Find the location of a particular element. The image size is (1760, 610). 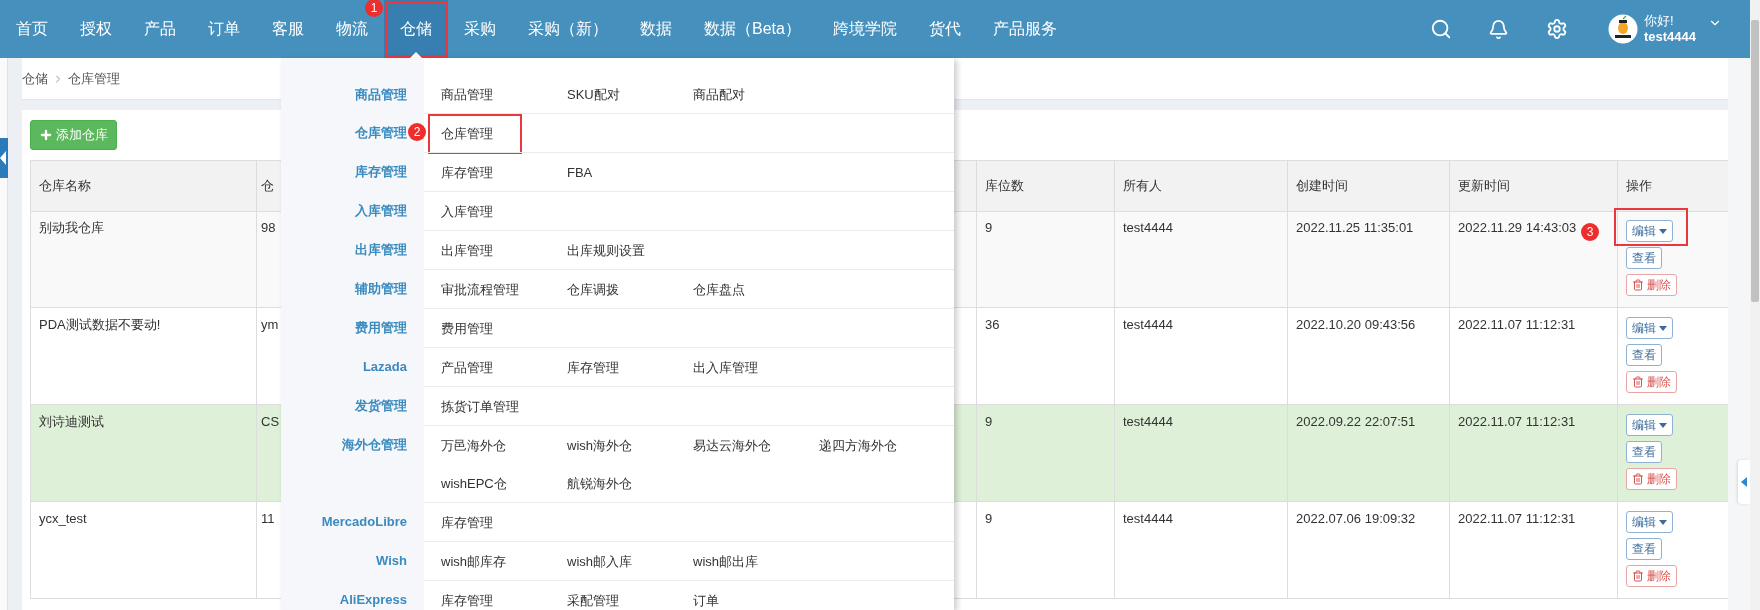

menu-group-label: Wish is located at coordinates (391, 560).